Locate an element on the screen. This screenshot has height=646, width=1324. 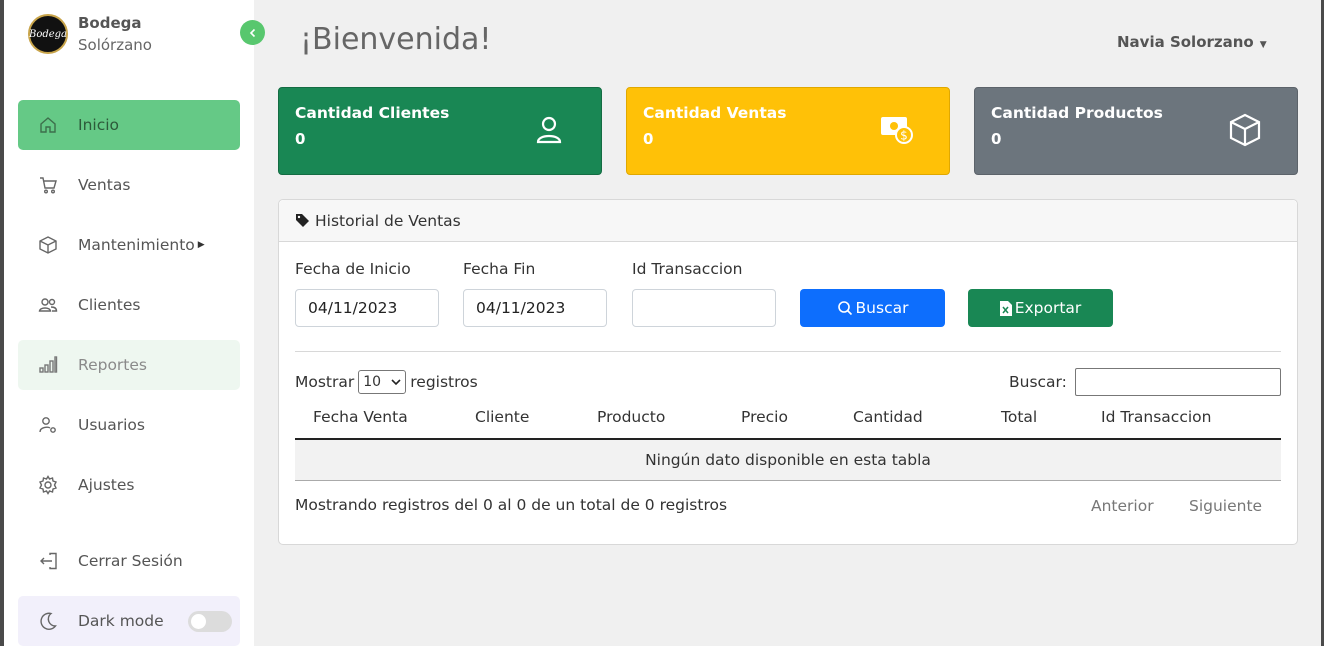
logout-button: Cerrar Sesión is located at coordinates (129, 561).